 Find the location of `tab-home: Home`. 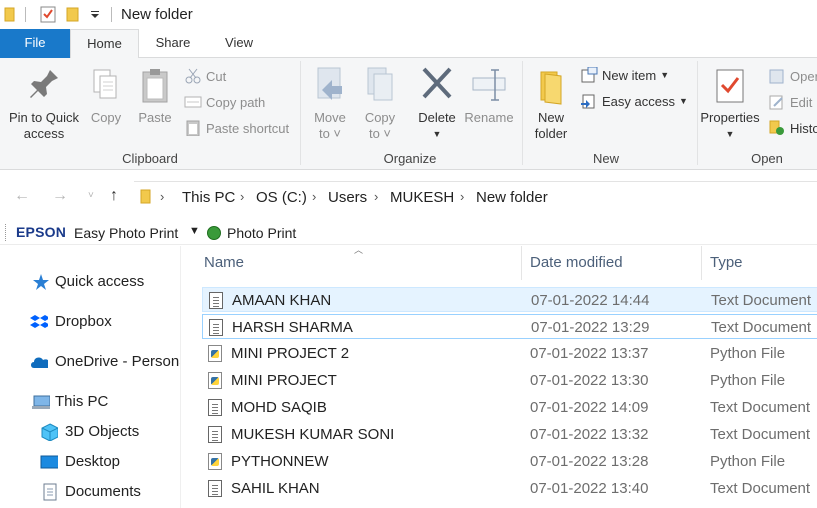

tab-home: Home is located at coordinates (104, 44).